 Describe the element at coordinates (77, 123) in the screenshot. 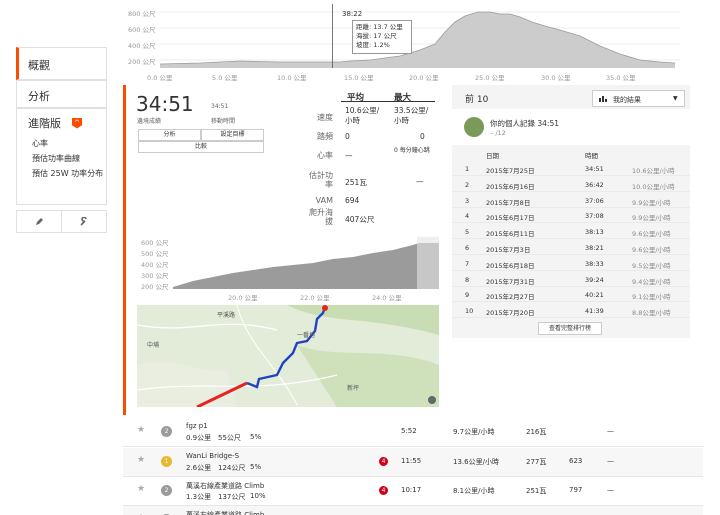

I see `premium-badge-icon: ^` at that location.